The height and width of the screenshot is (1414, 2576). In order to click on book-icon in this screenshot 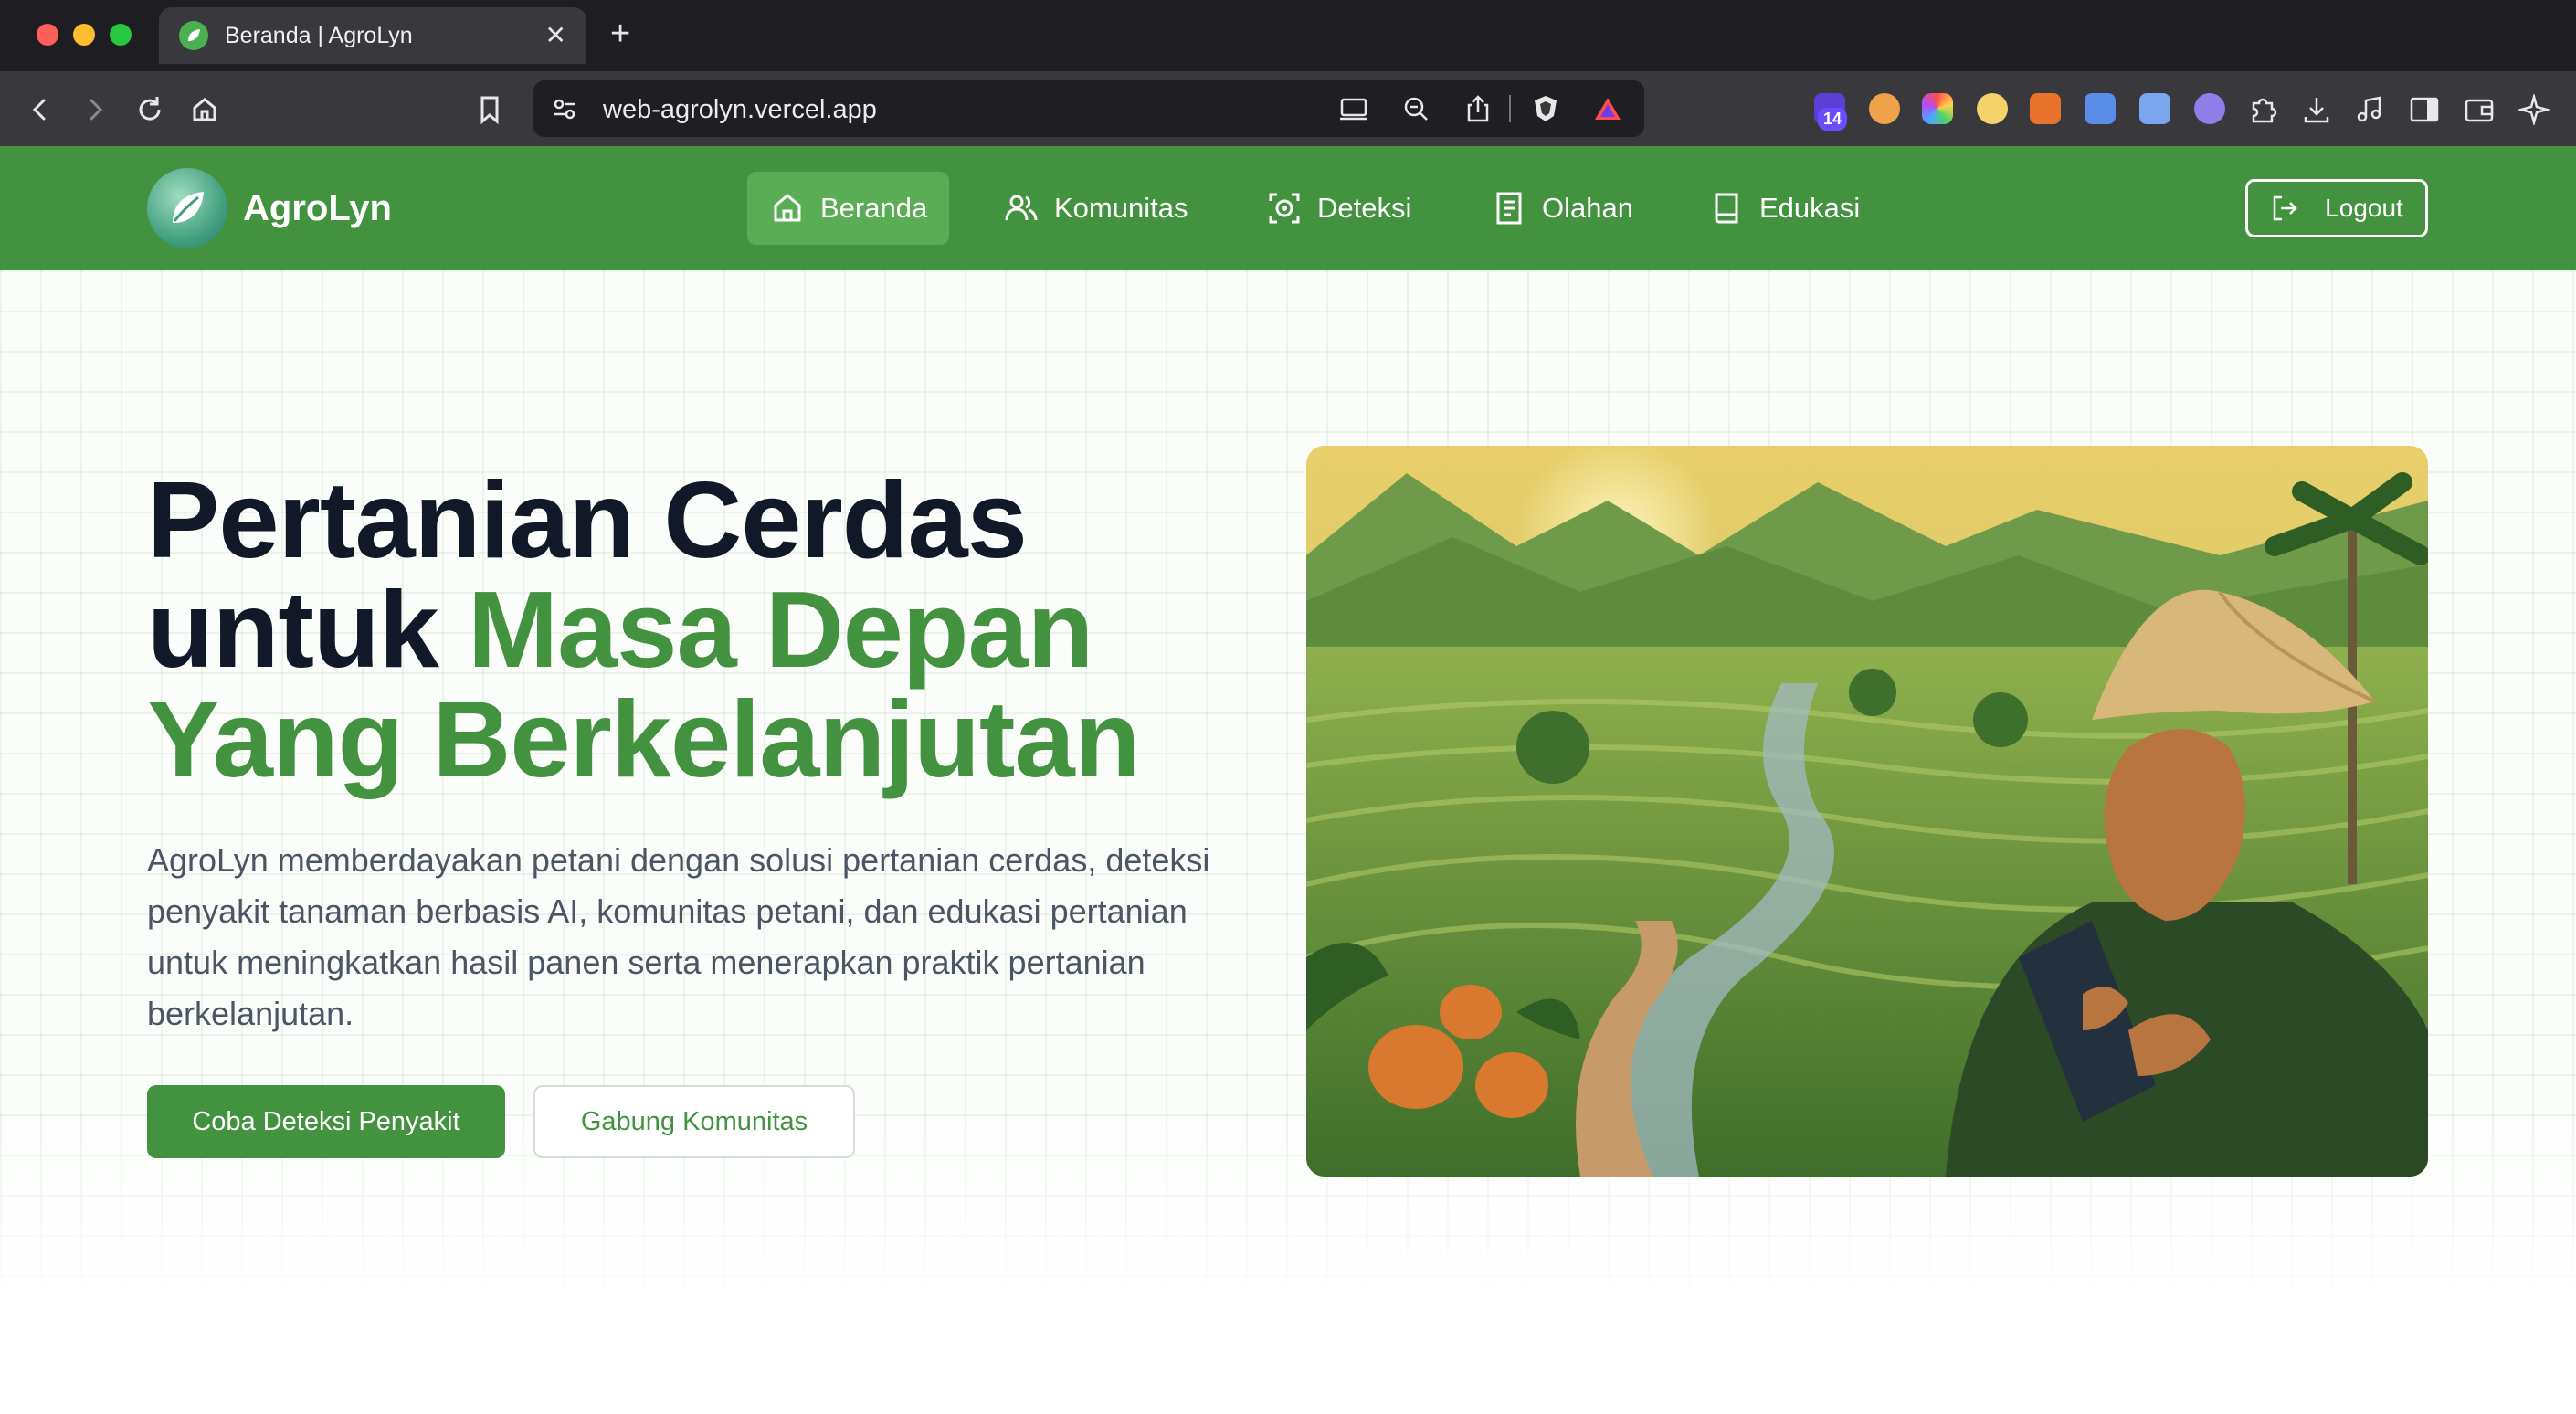, I will do `click(1726, 208)`.